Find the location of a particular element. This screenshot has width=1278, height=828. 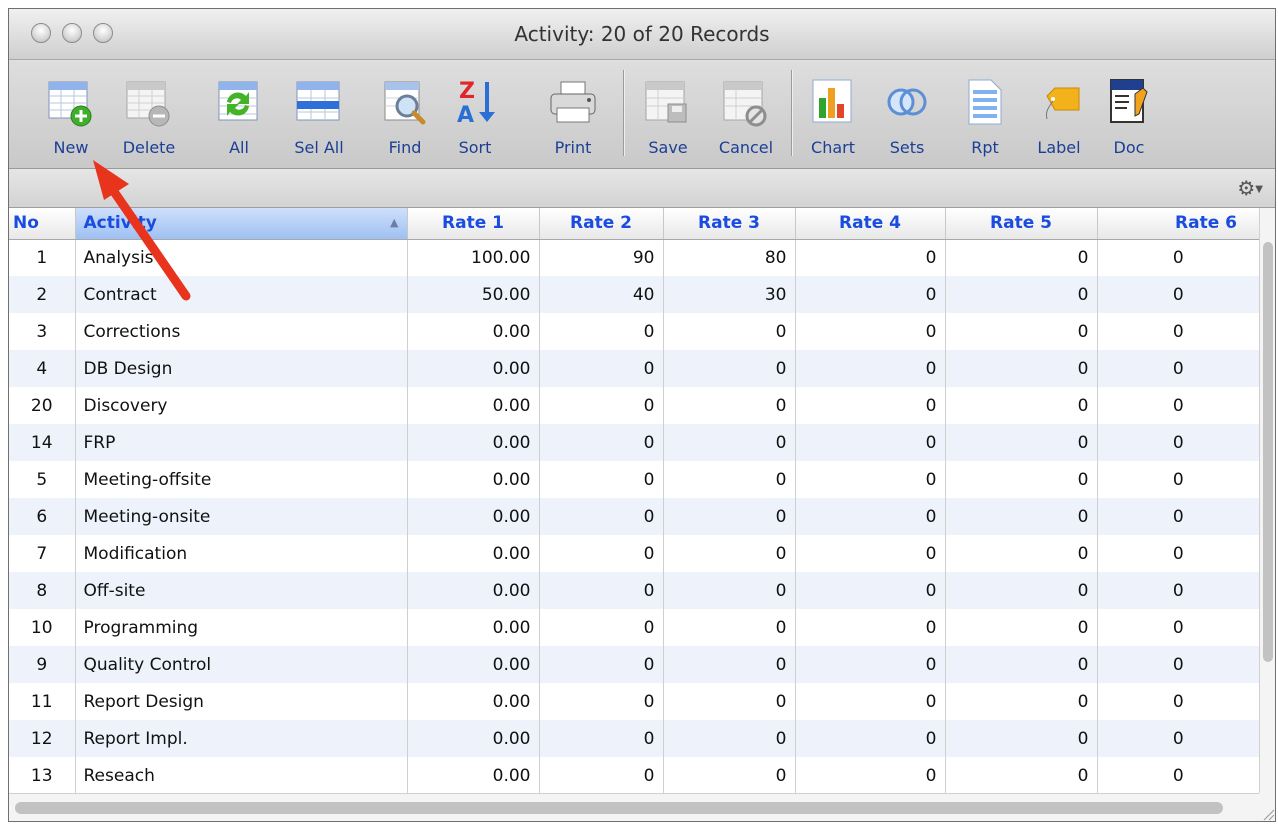

table-row: 20 Discovery 0.00 0 0 0 0 0 is located at coordinates (634, 405).